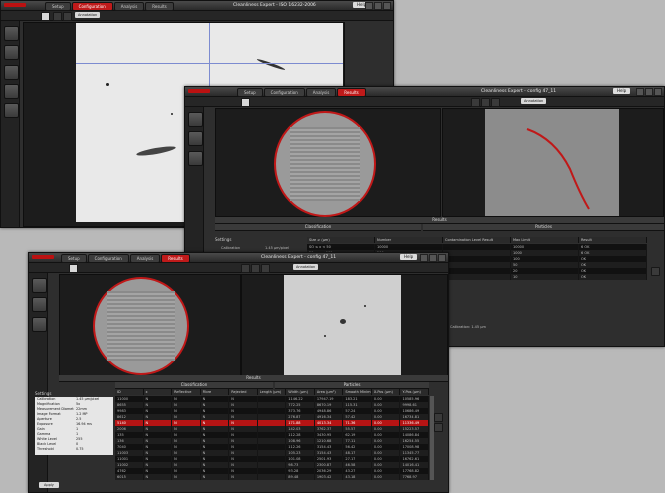  Describe the element at coordinates (545, 277) in the screenshot. I see `table-cell: 10` at that location.